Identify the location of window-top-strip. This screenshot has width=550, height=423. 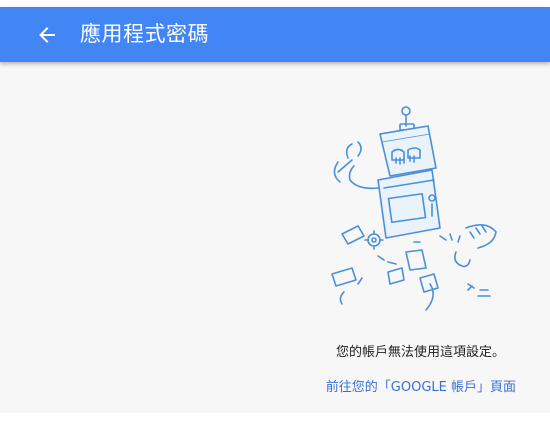
(275, 3).